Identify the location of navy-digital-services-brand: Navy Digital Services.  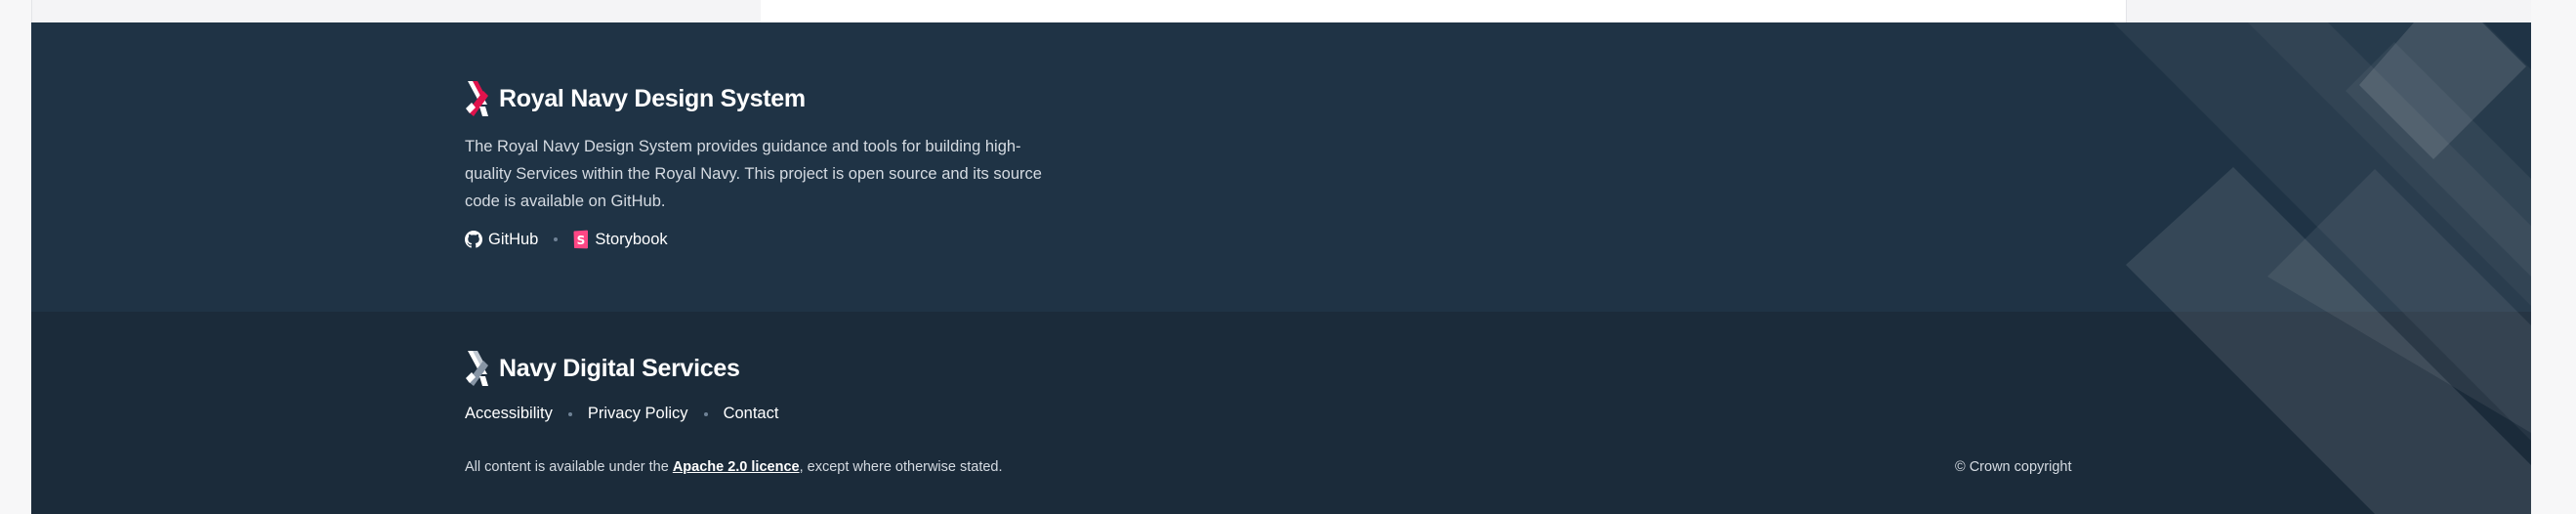
(602, 368).